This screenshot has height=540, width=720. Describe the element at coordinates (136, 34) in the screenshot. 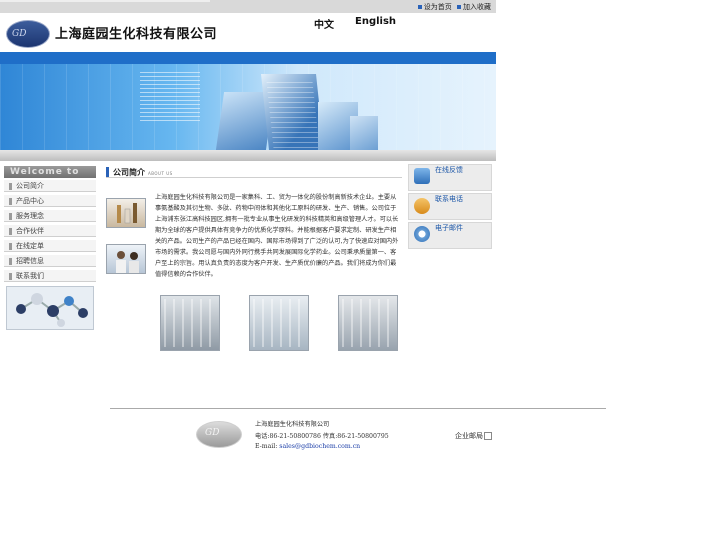

I see `company-name: 上海庭园生化科技有限公司` at that location.